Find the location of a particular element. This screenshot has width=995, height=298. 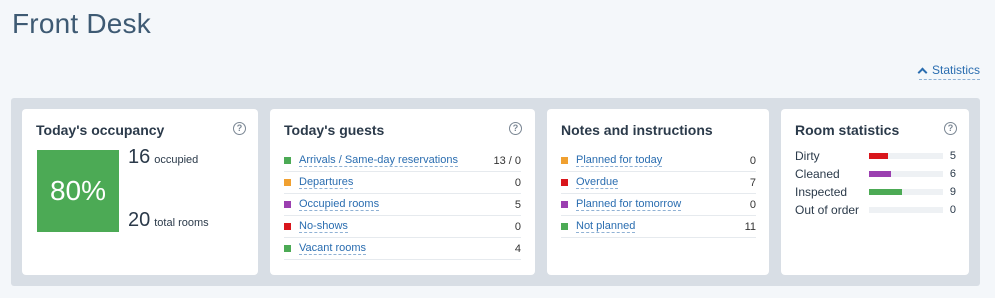

room-stat-row: Dirty 5 is located at coordinates (875, 156).